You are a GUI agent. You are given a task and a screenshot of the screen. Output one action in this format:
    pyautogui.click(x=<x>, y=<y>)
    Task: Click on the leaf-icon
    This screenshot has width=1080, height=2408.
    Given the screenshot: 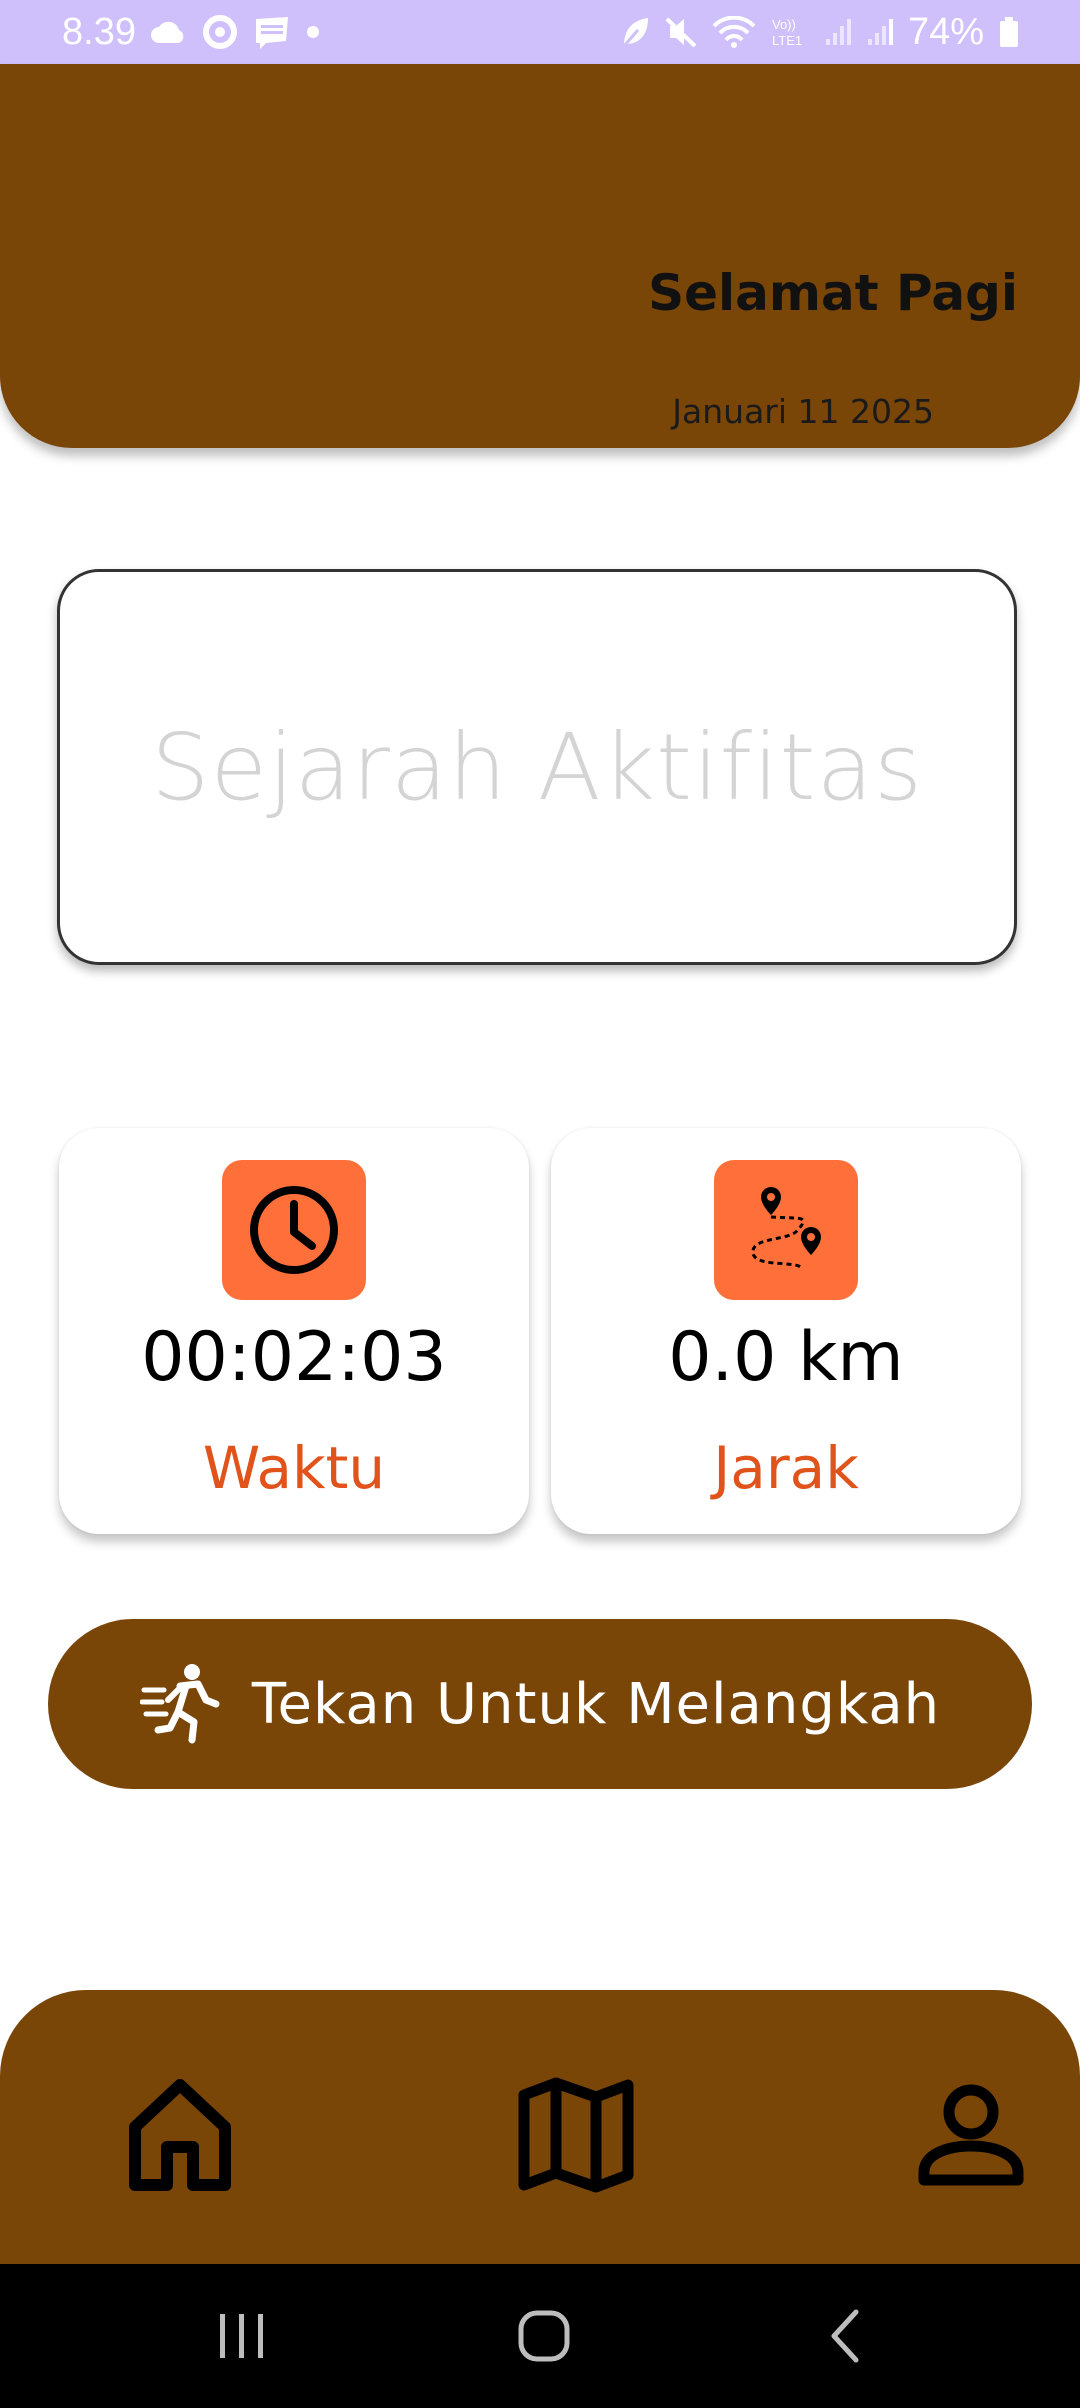 What is the action you would take?
    pyautogui.click(x=635, y=32)
    